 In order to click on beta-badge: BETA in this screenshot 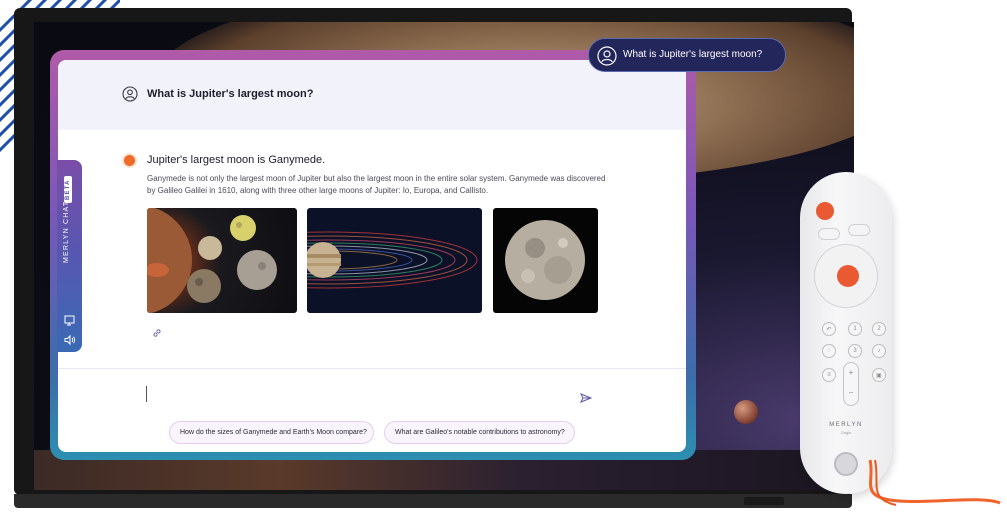, I will do `click(68, 189)`.